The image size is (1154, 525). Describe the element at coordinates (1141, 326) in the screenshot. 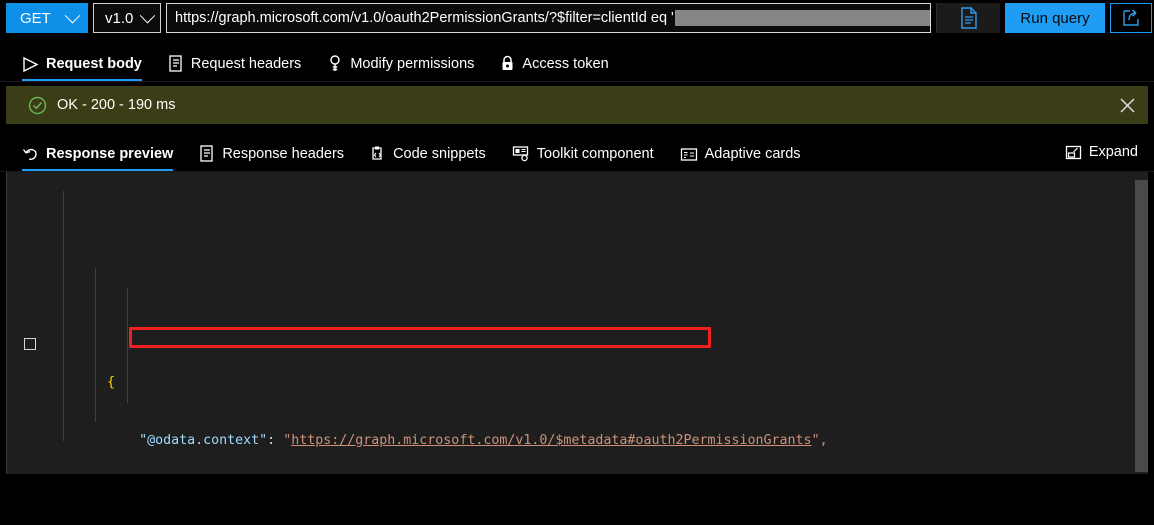

I see `vertical-scrollbar` at that location.